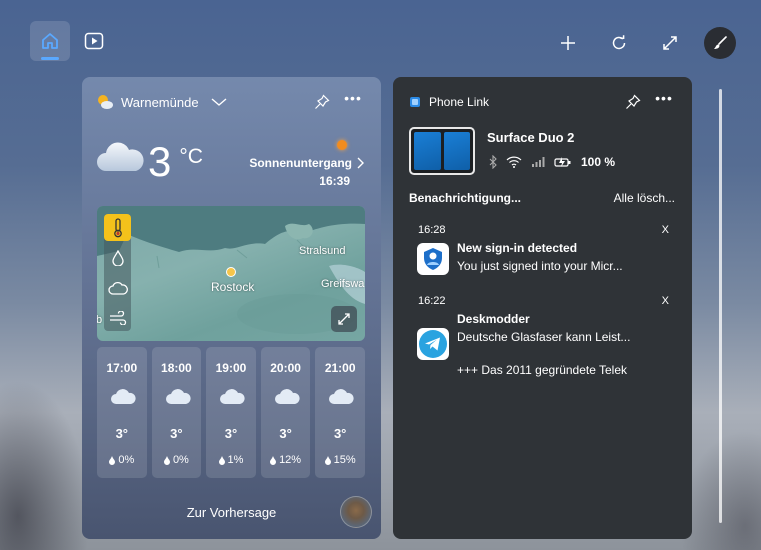  I want to click on forecast-precip: 1%, so click(231, 460).